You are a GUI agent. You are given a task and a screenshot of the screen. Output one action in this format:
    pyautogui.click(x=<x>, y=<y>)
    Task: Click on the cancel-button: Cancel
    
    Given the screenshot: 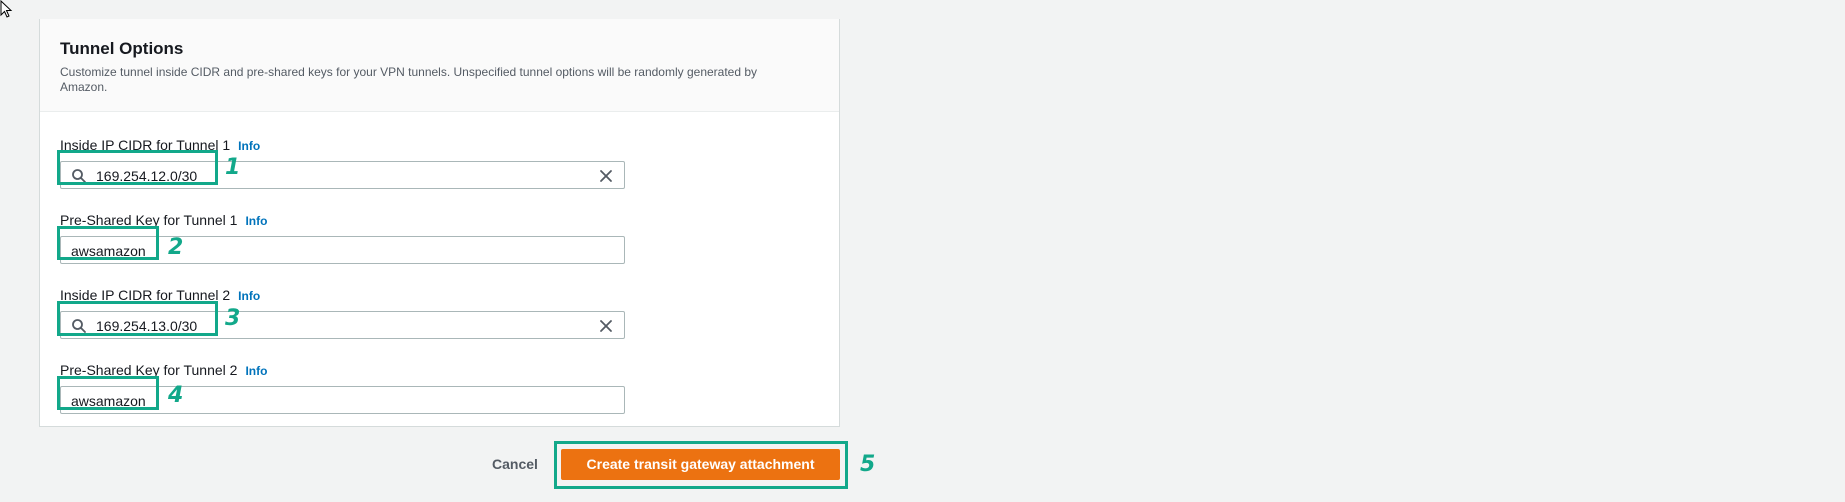 What is the action you would take?
    pyautogui.click(x=515, y=464)
    